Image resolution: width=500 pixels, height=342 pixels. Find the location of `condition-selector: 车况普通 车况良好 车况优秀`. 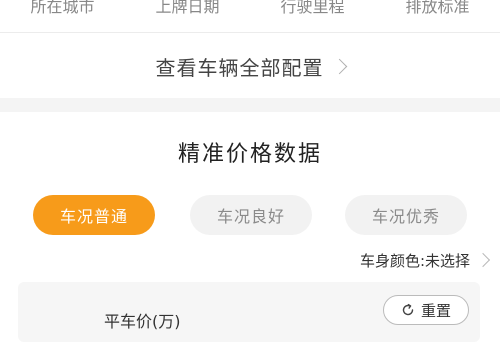

condition-selector: 车况普通 车况良好 车况优秀 is located at coordinates (253, 216).